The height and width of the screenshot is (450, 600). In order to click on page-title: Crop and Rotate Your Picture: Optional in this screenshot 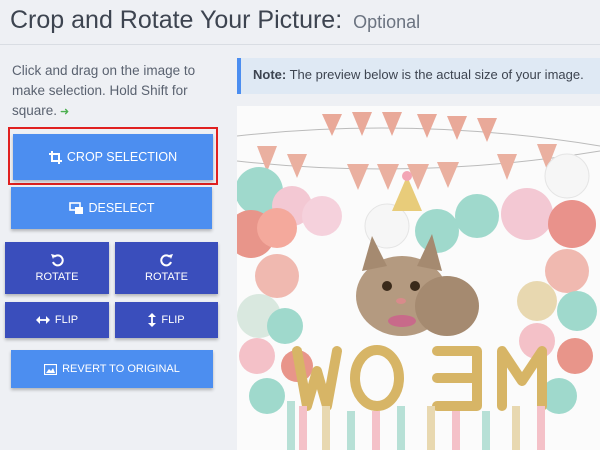, I will do `click(215, 20)`.